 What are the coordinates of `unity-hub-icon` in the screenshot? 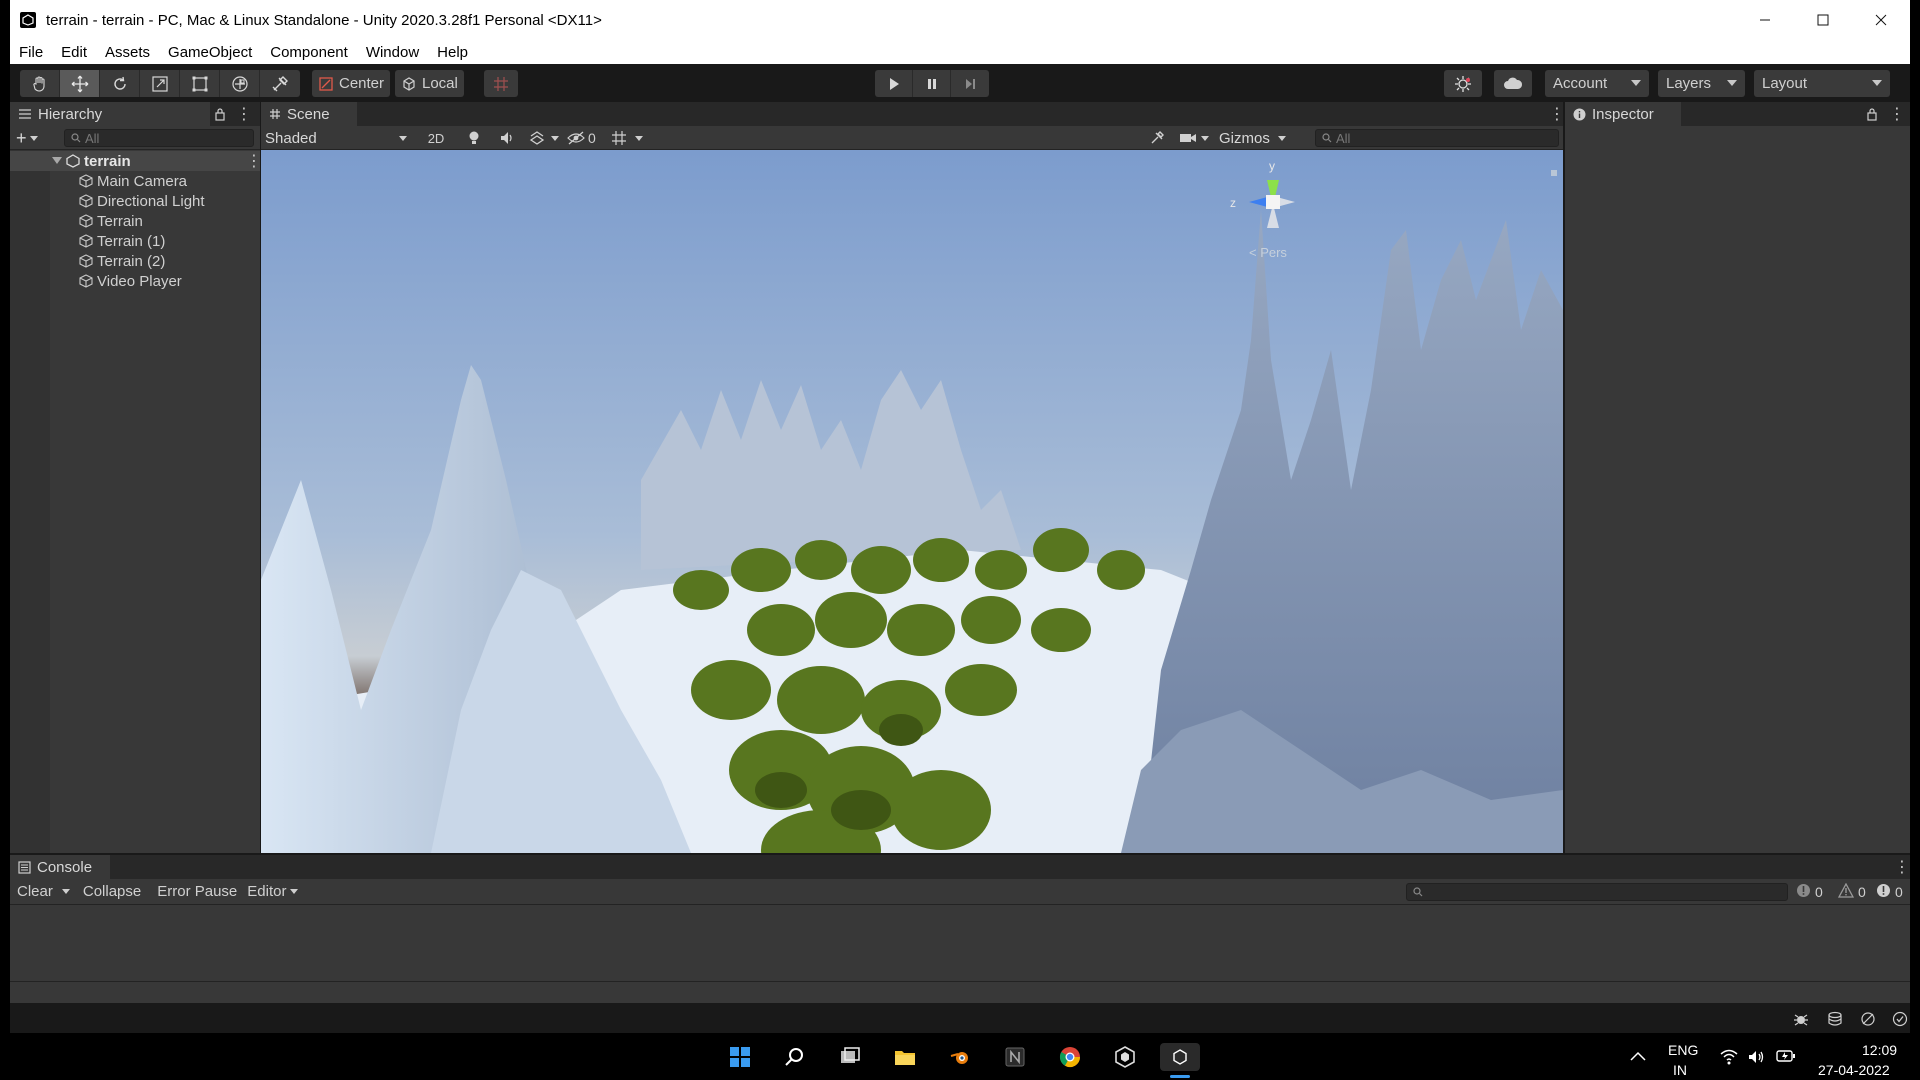 It's located at (1125, 1057).